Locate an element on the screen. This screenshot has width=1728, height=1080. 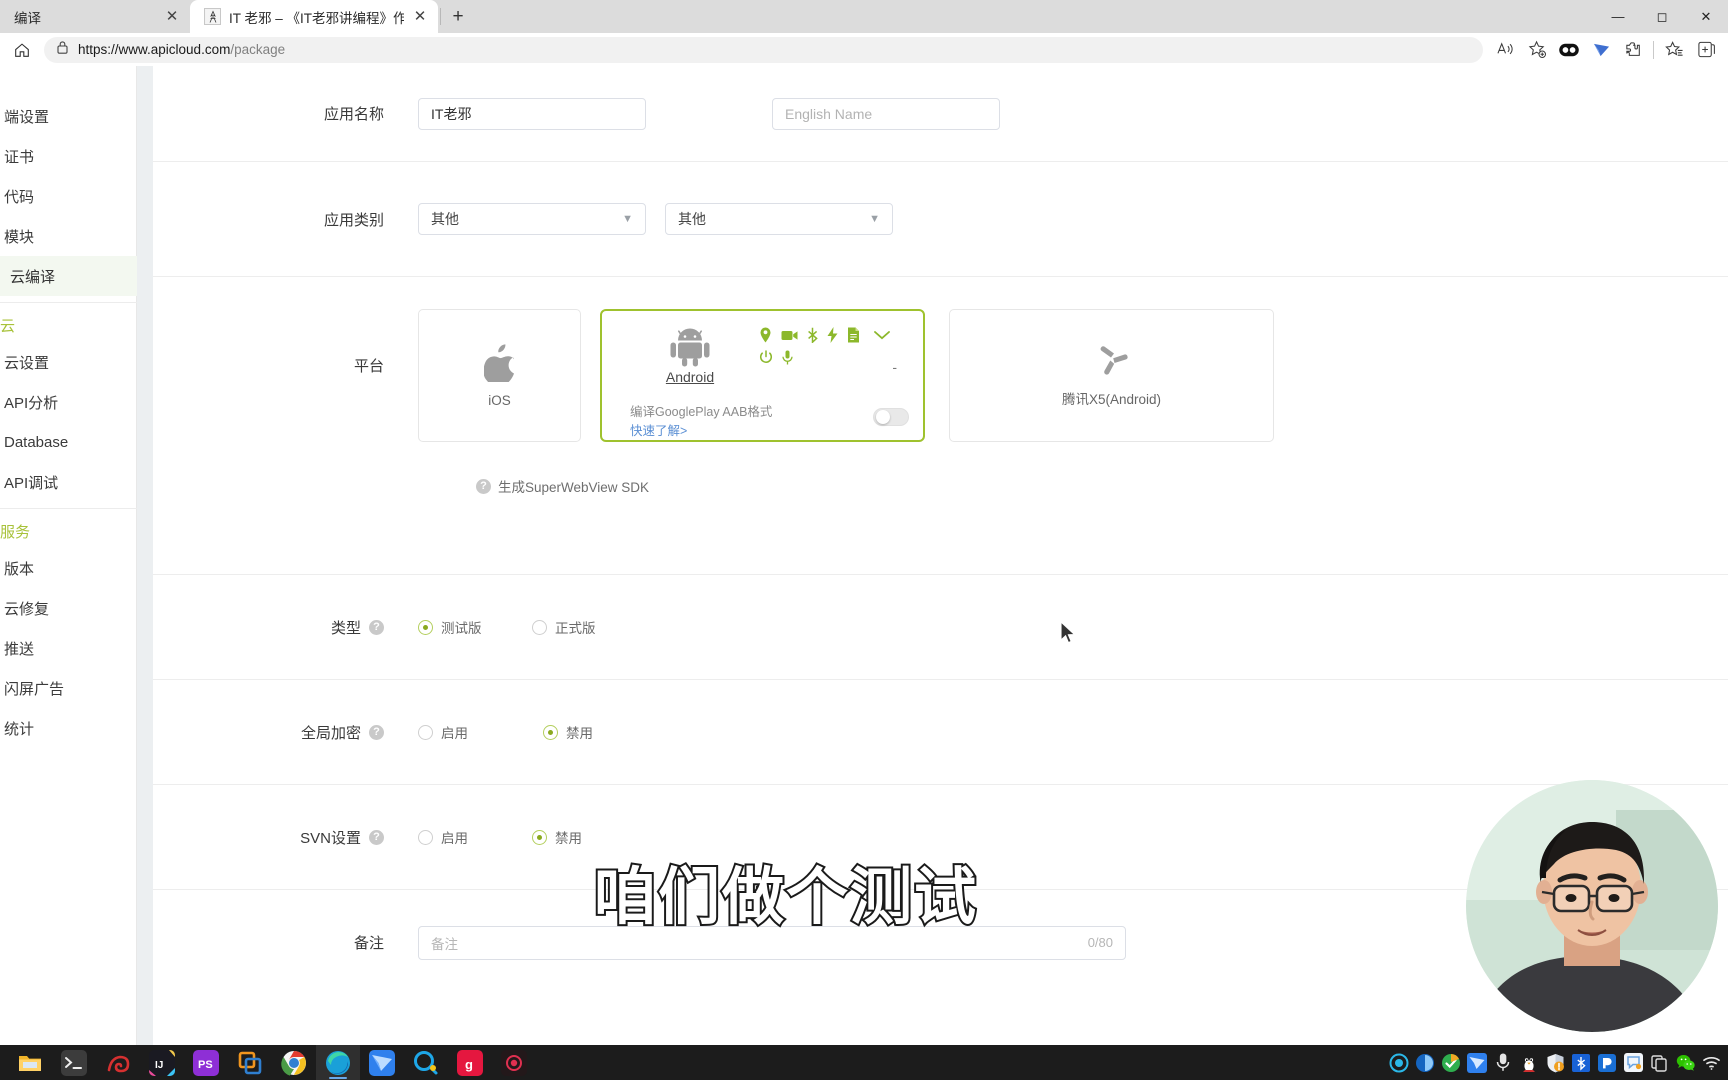
app-category-secondary-select: 其他 ▼ is located at coordinates (779, 219).